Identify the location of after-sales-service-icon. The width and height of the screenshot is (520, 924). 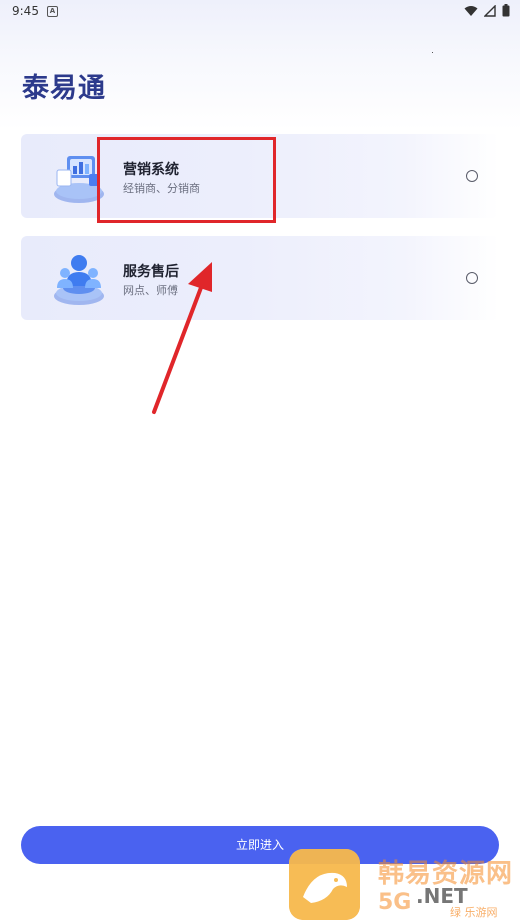
(79, 280).